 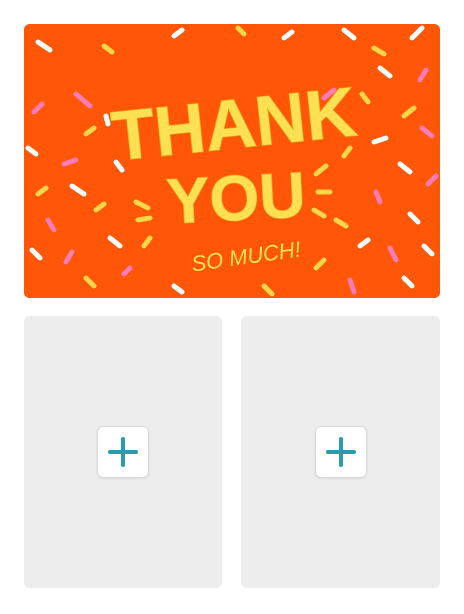 I want to click on card-line-you: YOU, so click(x=236, y=197).